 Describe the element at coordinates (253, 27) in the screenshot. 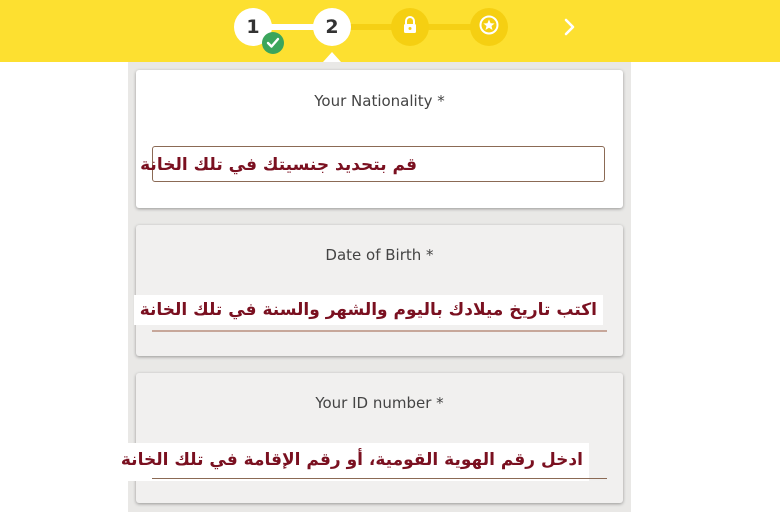

I see `step-1-number: 1` at that location.